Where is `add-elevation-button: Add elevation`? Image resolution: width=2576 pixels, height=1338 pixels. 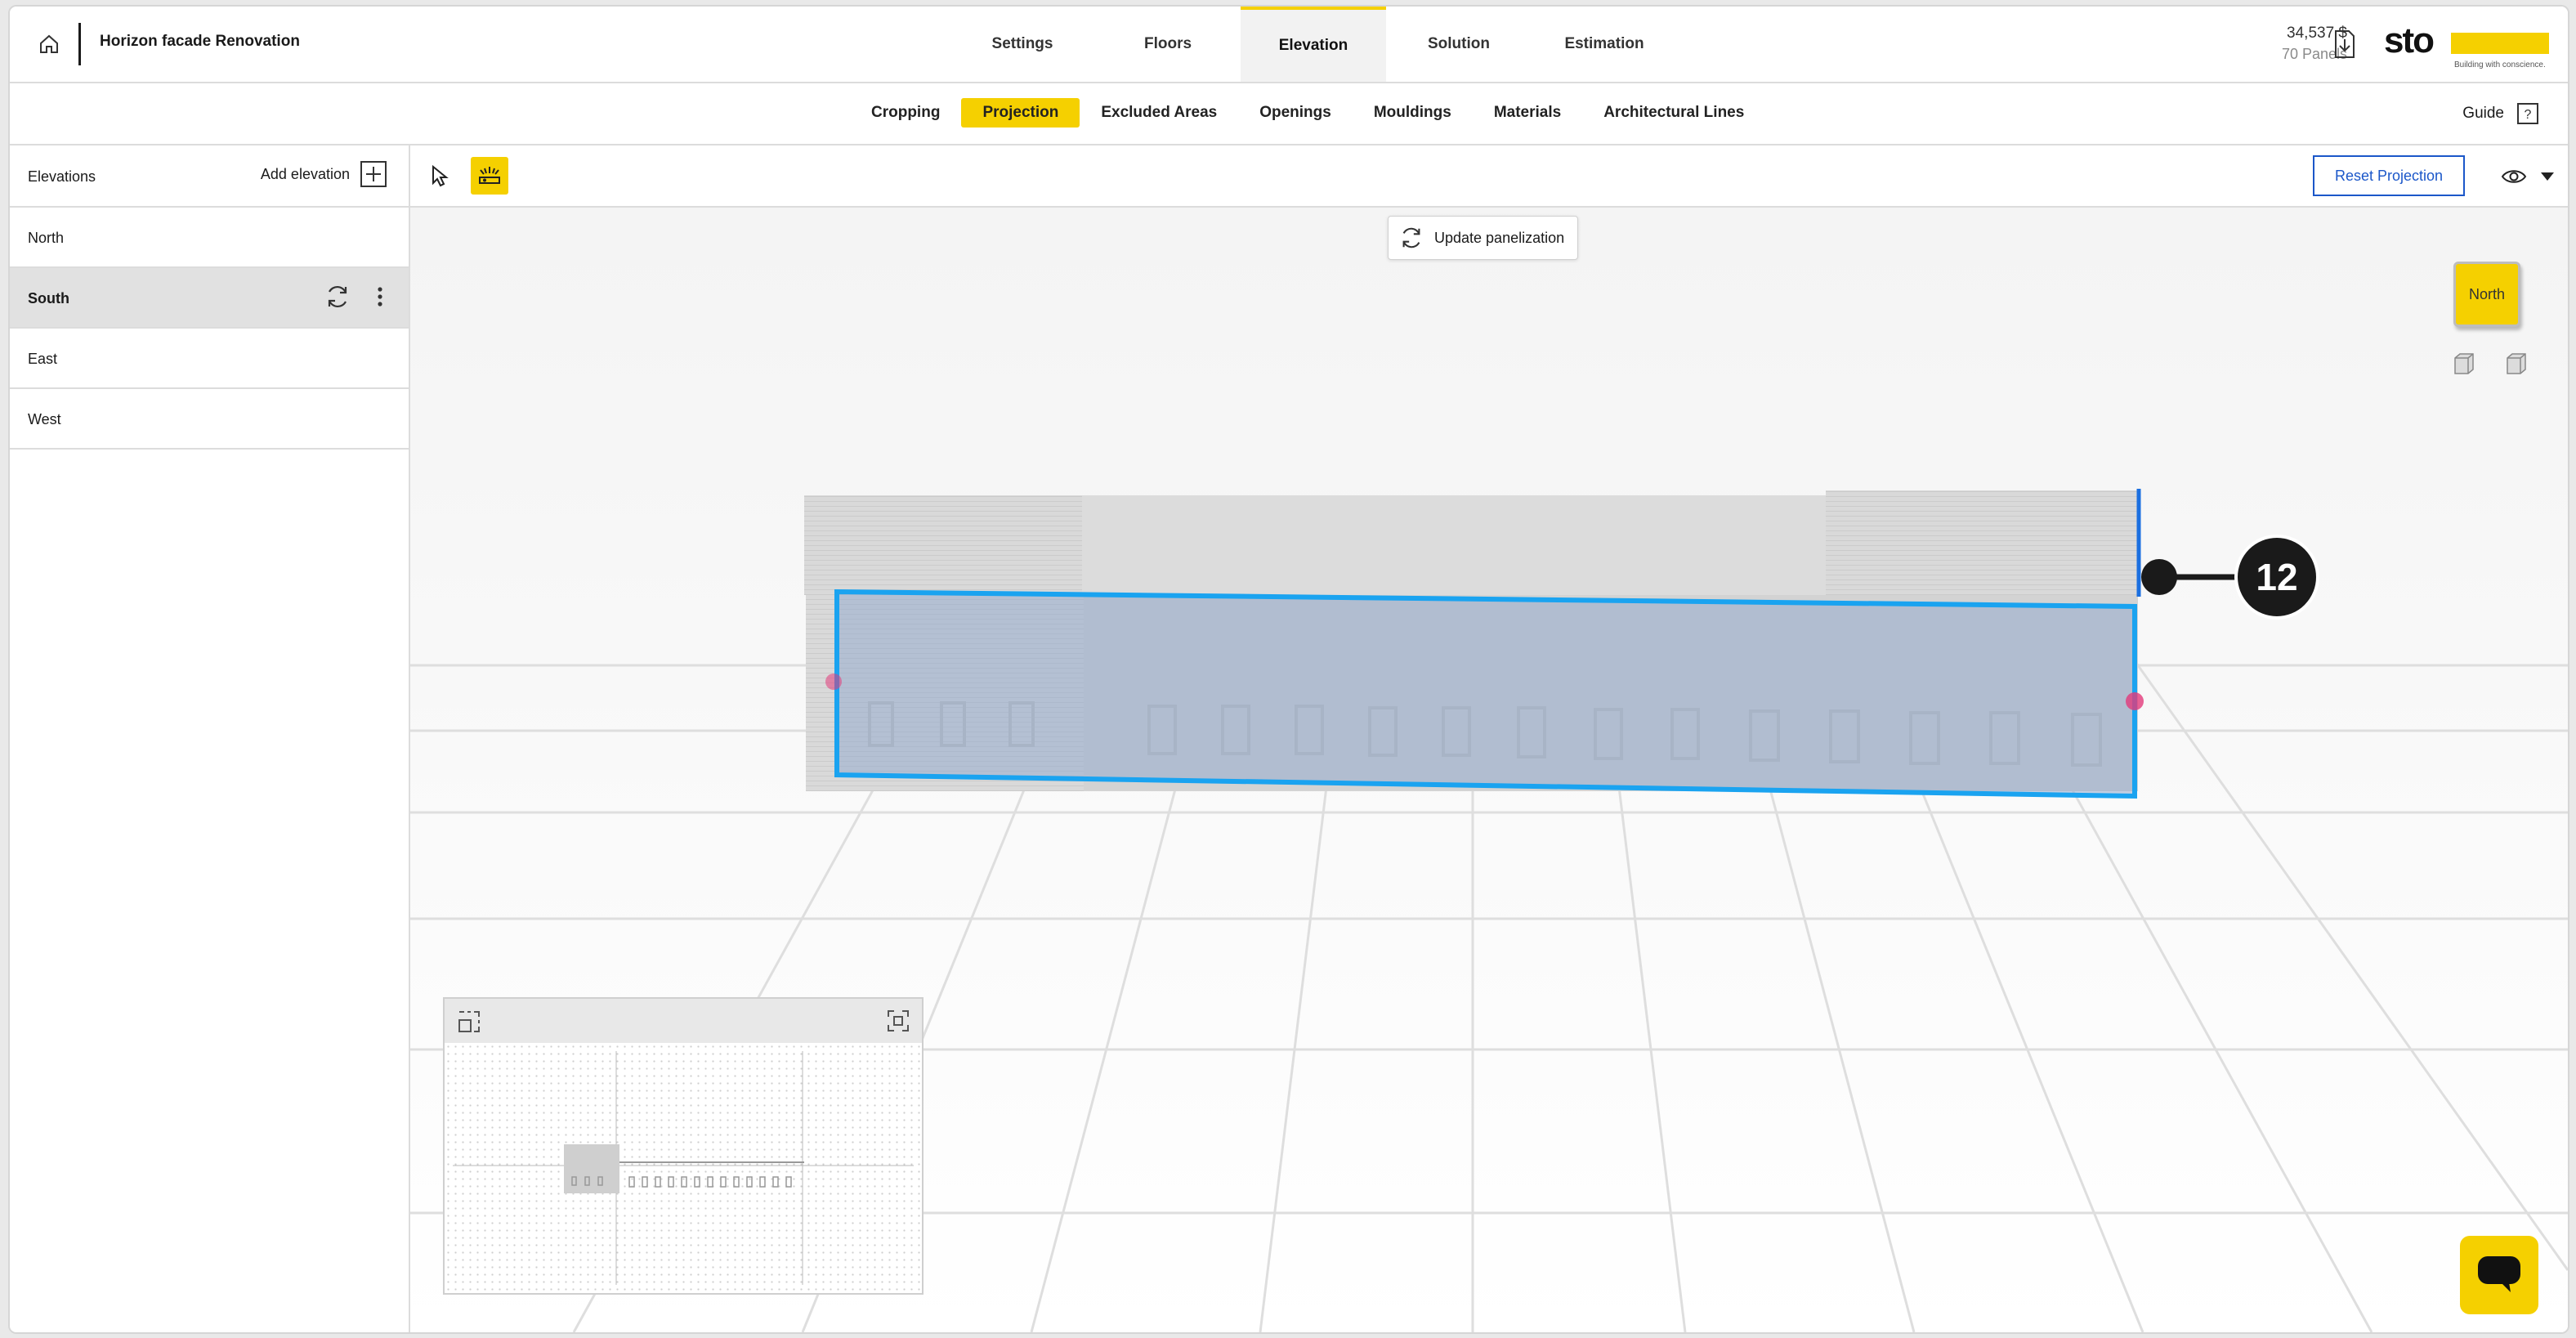 add-elevation-button: Add elevation is located at coordinates (324, 174).